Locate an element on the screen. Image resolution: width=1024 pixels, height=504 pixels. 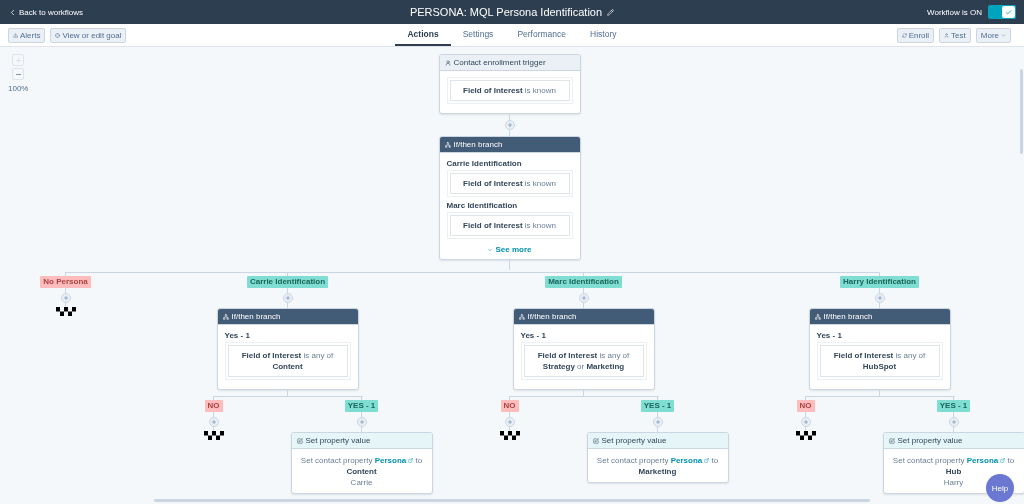
status-label: Workflow is ON is located at coordinates (954, 12).